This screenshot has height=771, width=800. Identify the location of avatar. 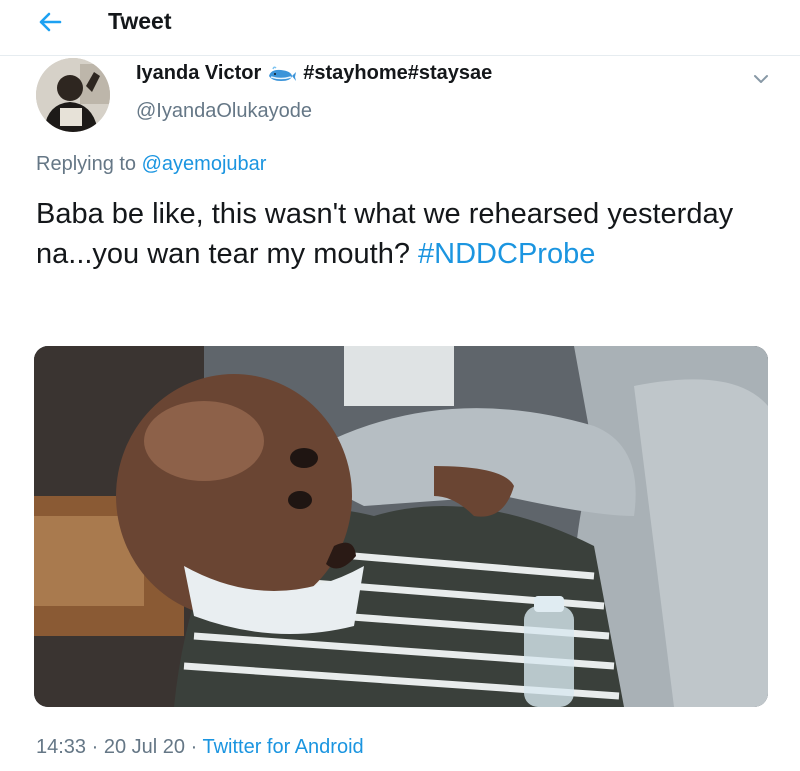
(73, 95).